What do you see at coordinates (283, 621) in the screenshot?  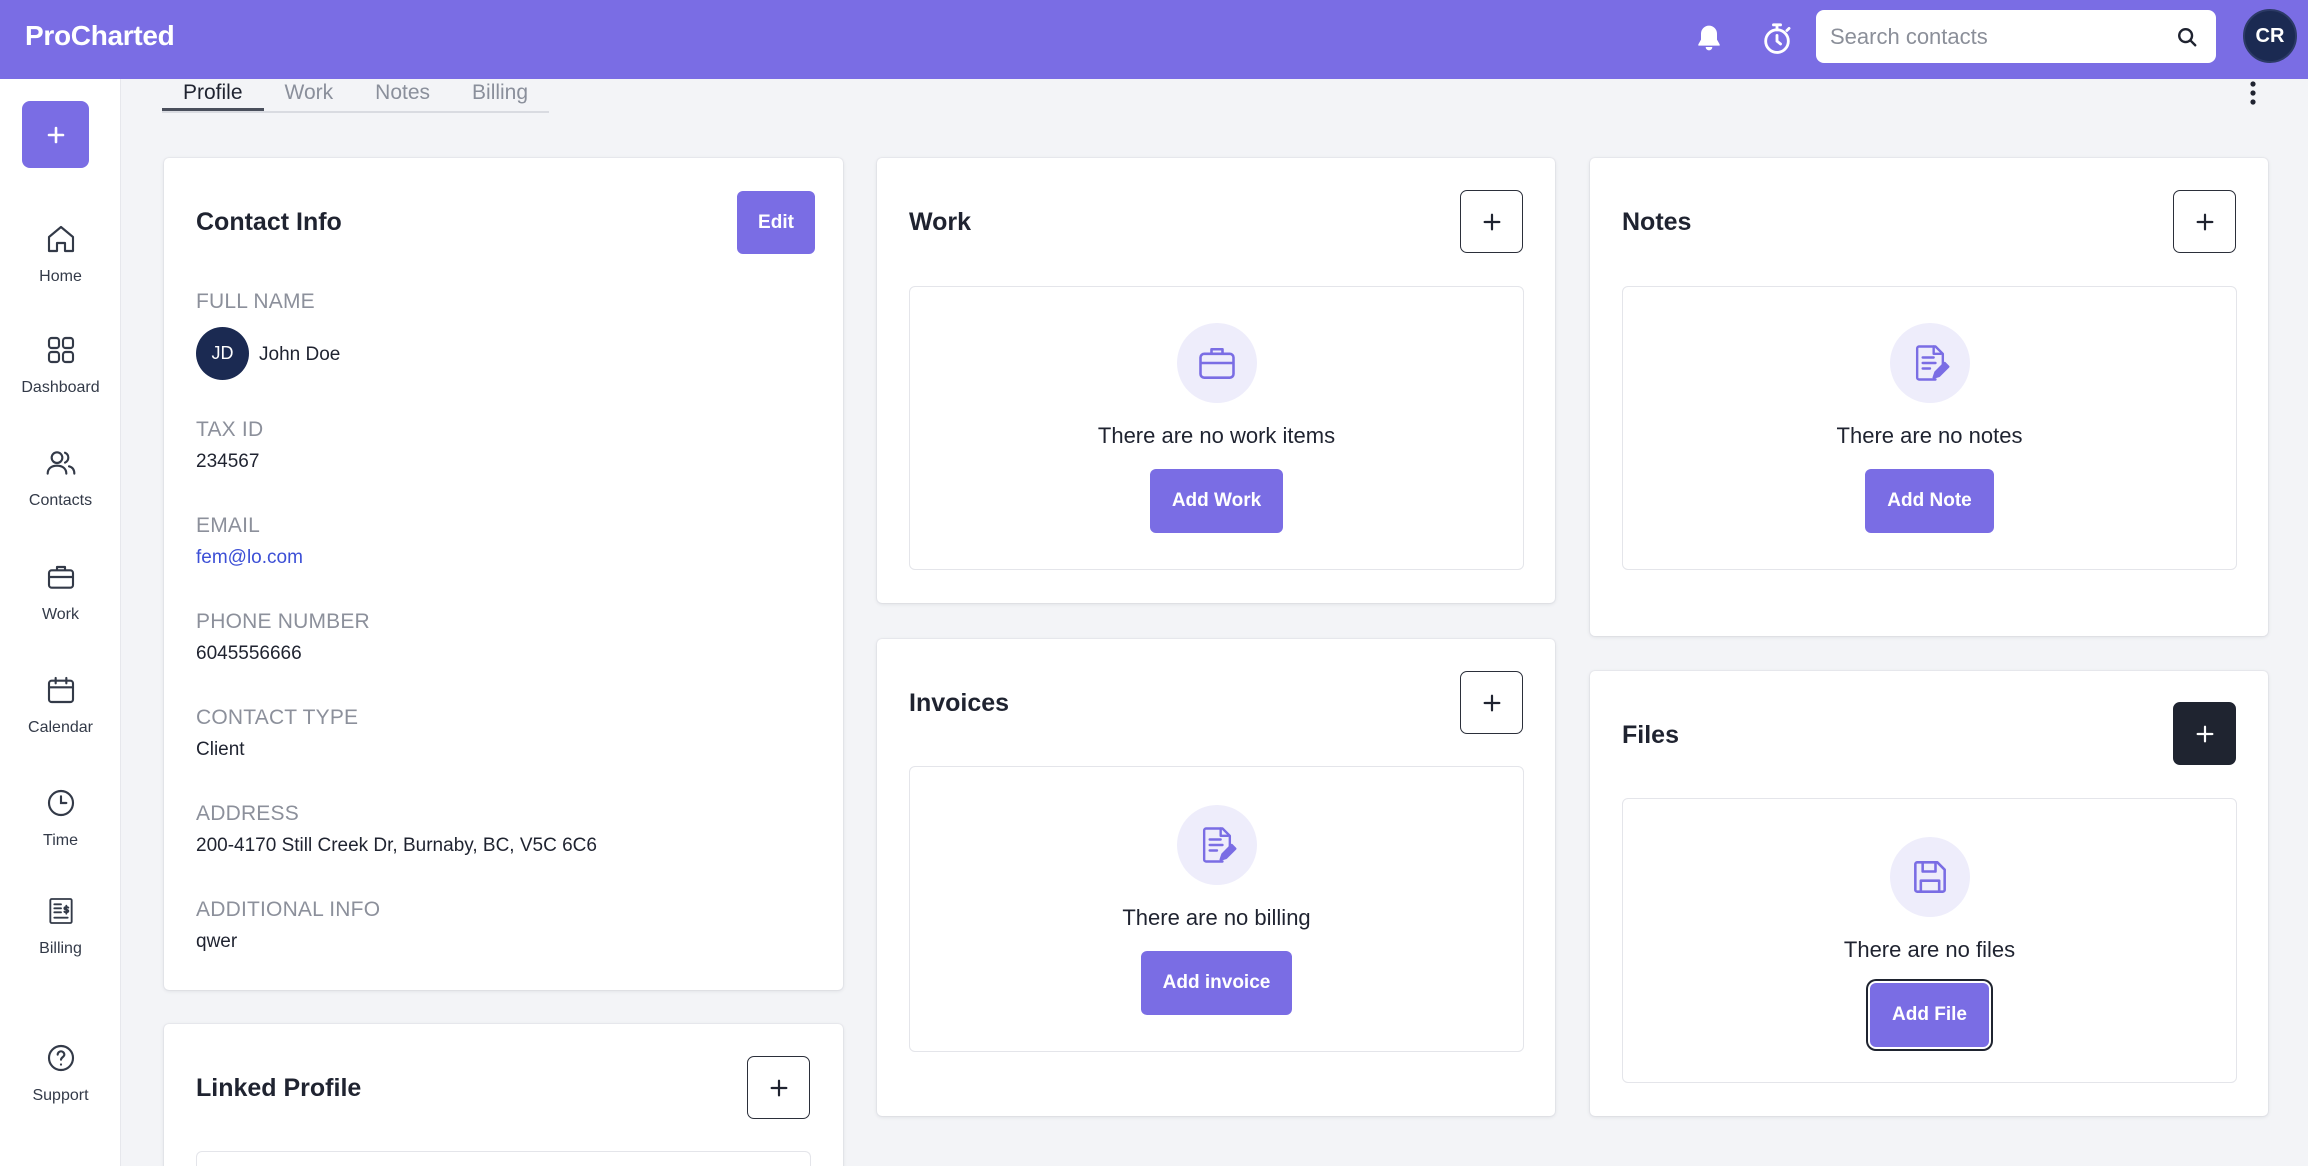 I see `phone-label: PHONE NUMBER` at bounding box center [283, 621].